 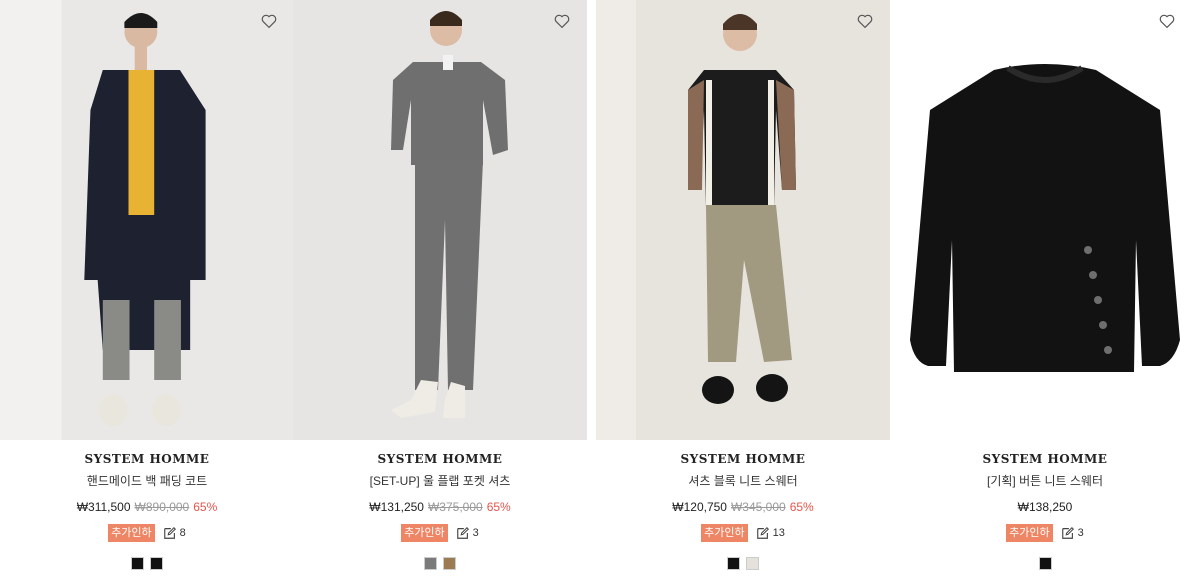 I want to click on review-count: 13, so click(x=778, y=533).